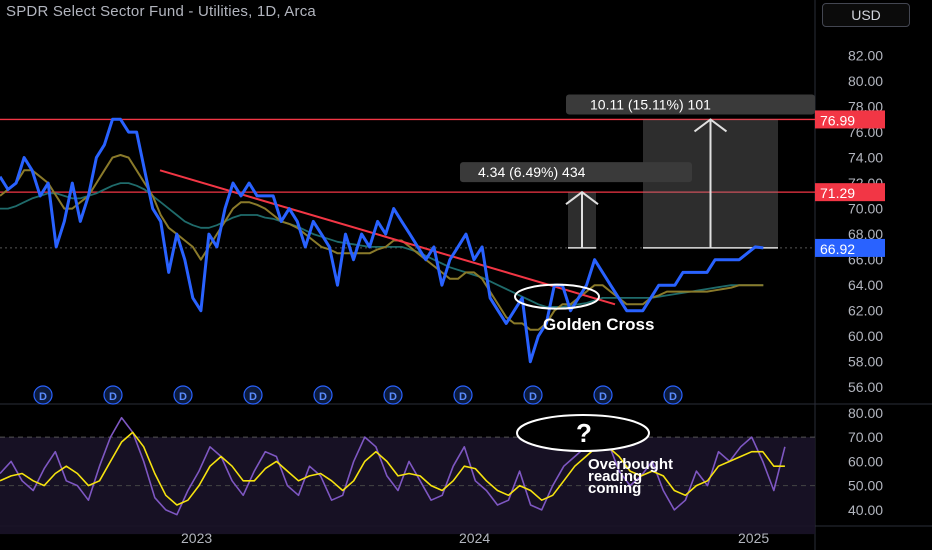 The image size is (932, 550). Describe the element at coordinates (865, 158) in the screenshot. I see `price-tick-label: 74.00` at that location.